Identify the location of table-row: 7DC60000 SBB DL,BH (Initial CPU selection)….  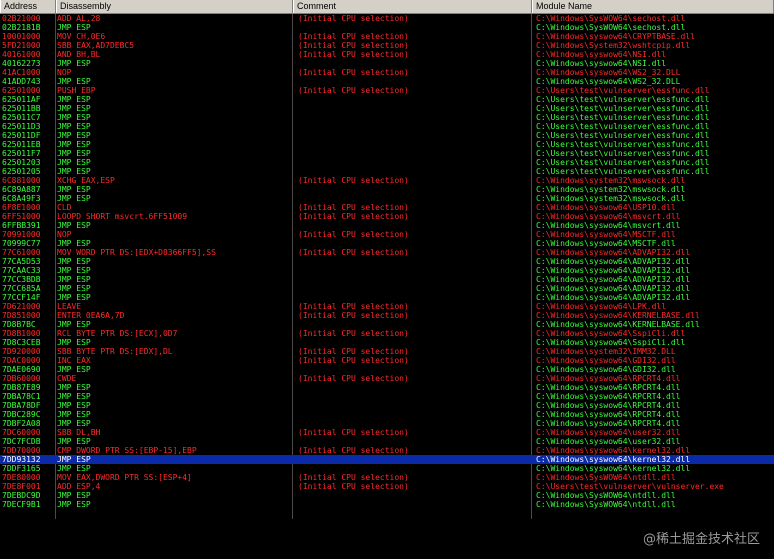
(387, 432).